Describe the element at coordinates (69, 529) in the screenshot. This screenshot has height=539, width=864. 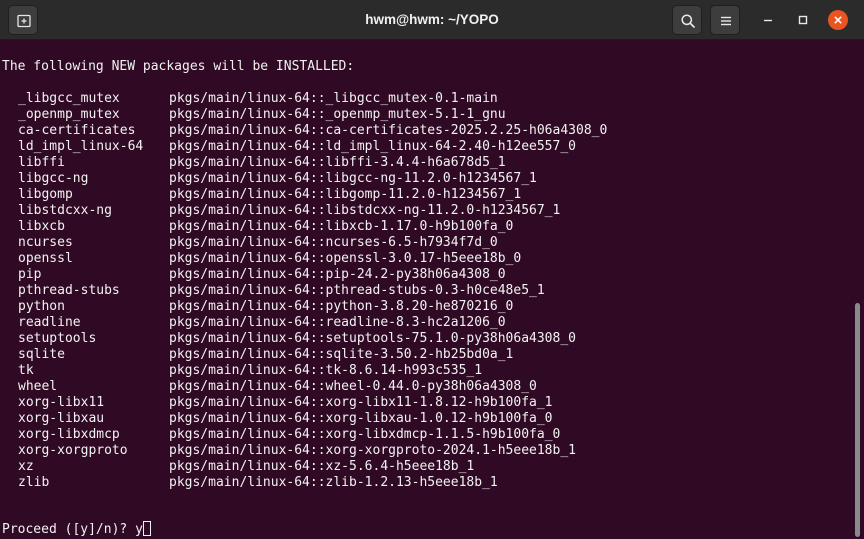
I see `prompt-text: Proceed ([y]/n)?` at that location.